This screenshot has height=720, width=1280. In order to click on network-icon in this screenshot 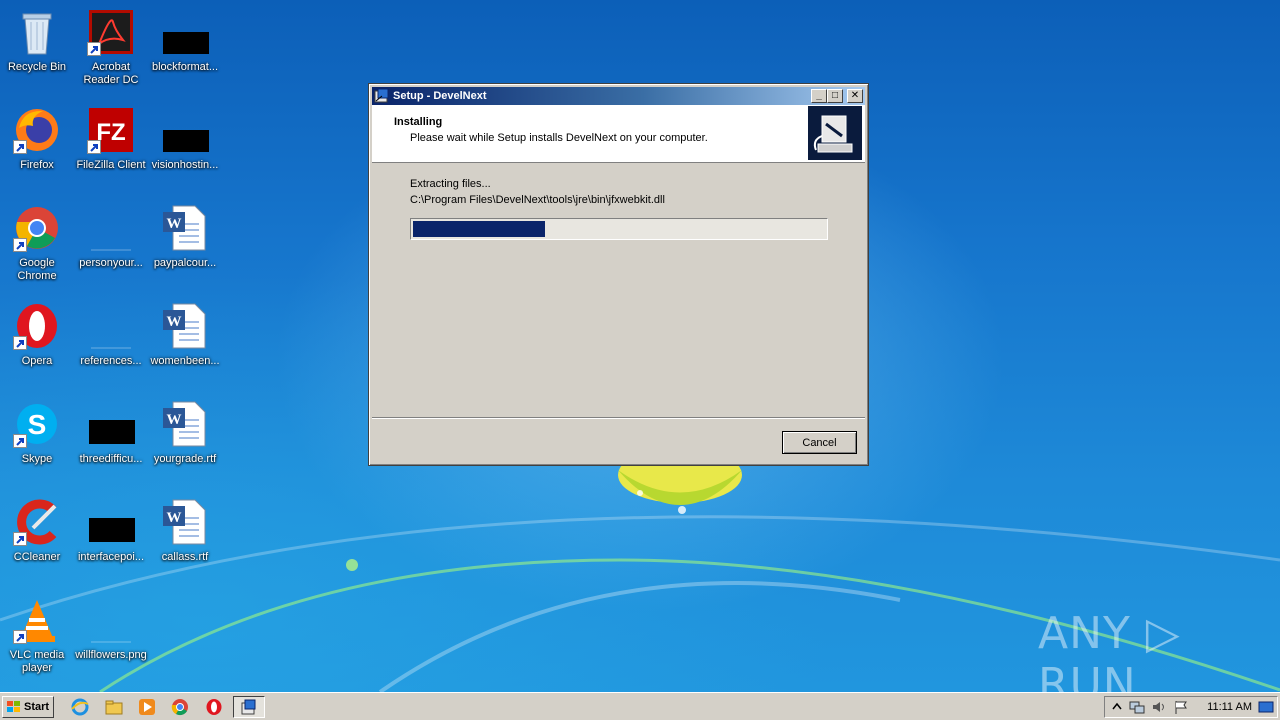, I will do `click(1137, 707)`.